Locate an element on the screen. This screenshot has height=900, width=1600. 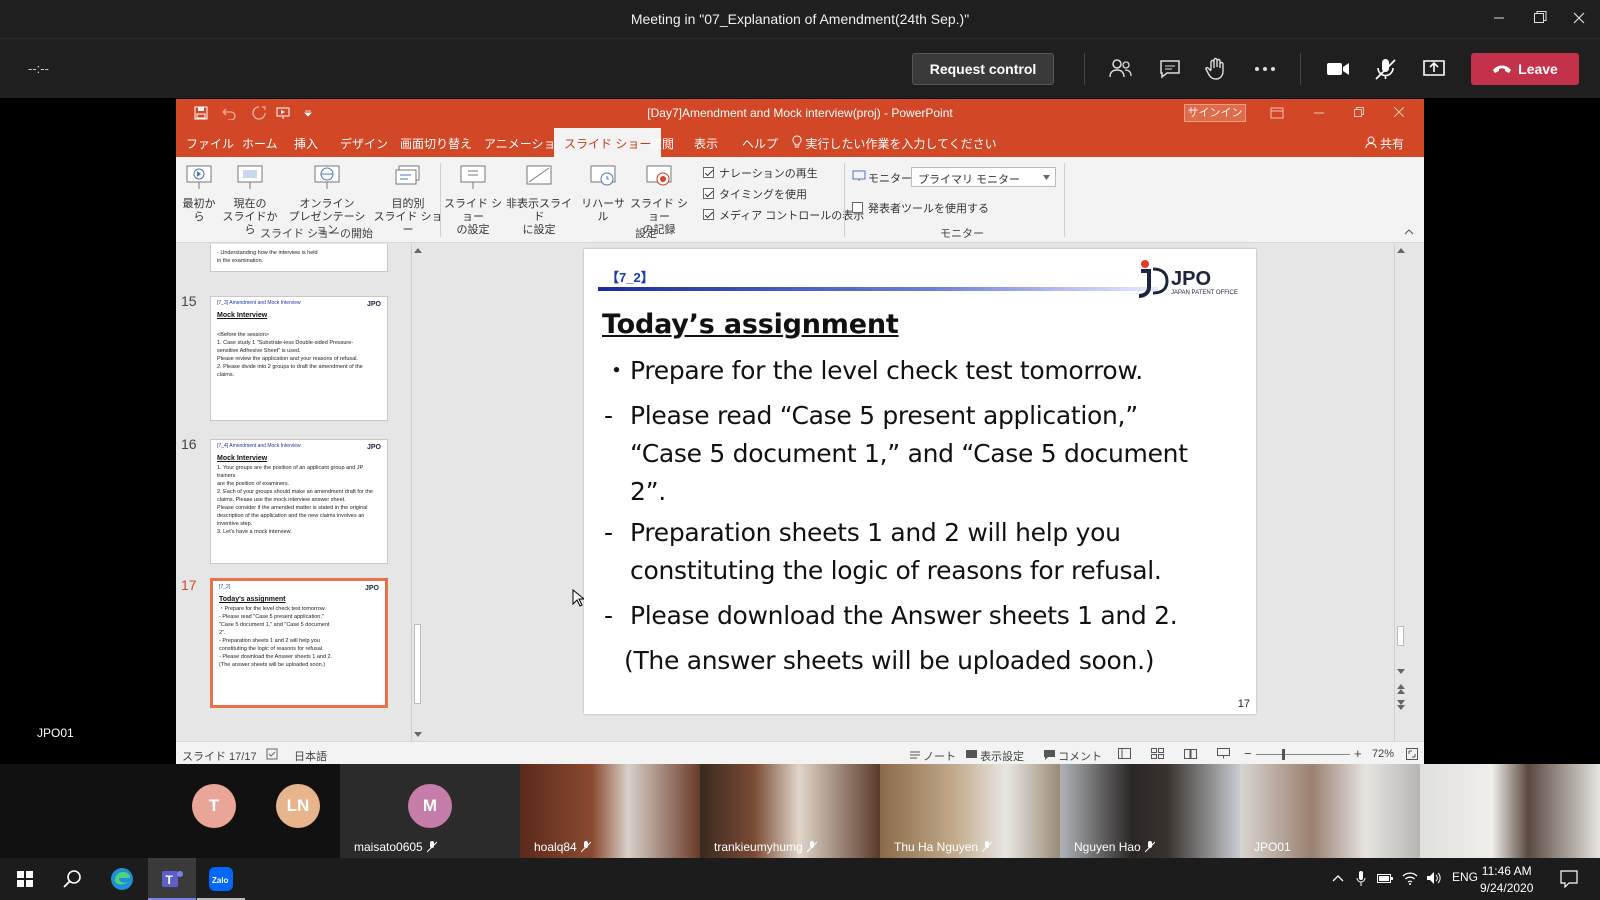
presenter-view-checkbox: 発表者ツールを使用する is located at coordinates (920, 208).